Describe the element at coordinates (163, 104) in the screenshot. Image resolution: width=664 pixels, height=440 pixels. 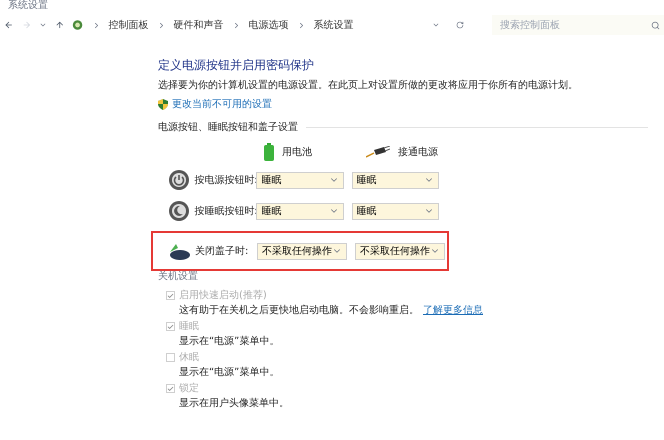
I see `shield-icon` at that location.